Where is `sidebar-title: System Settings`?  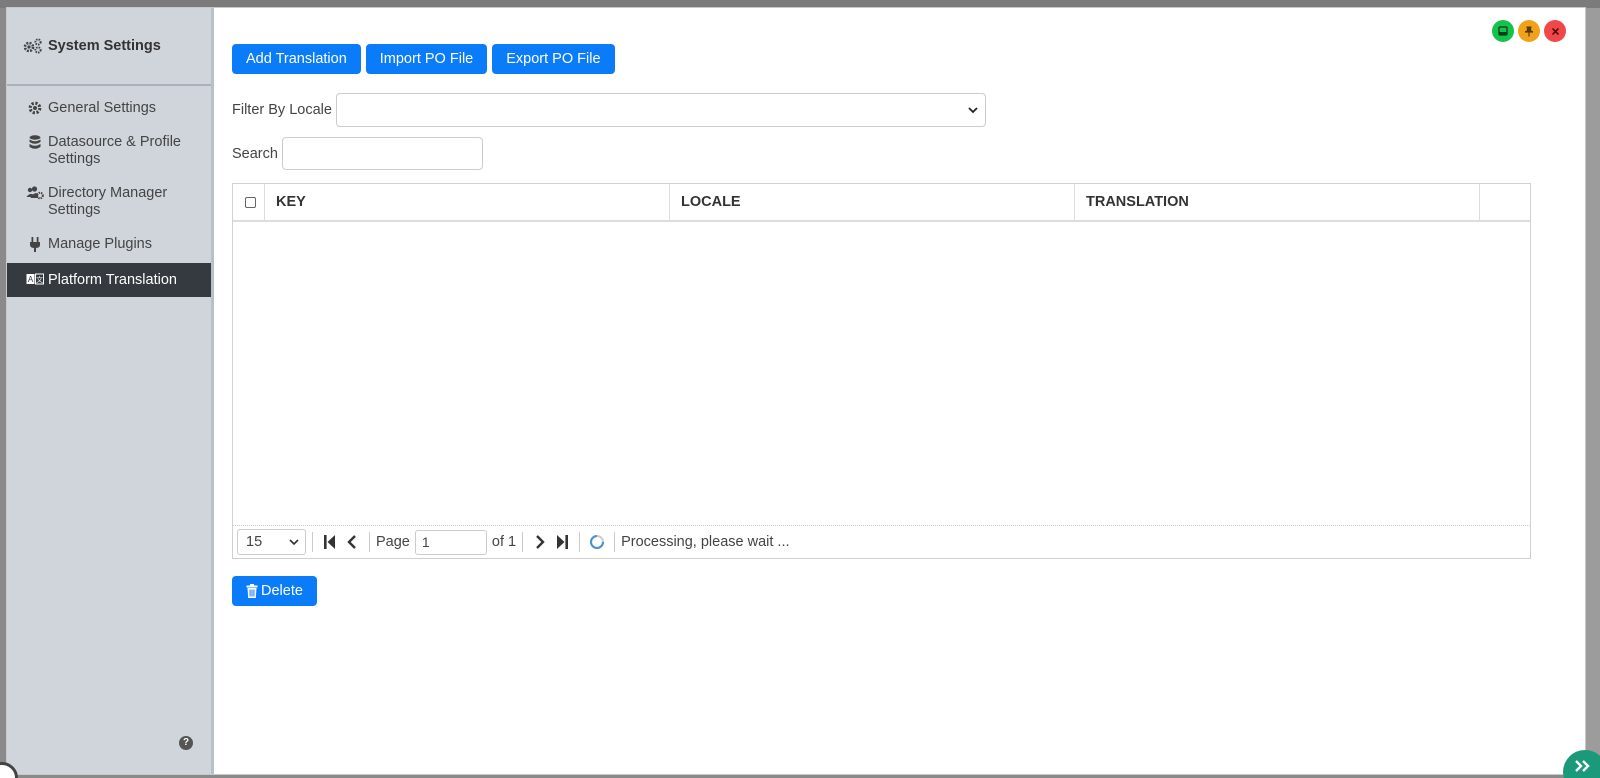
sidebar-title: System Settings is located at coordinates (104, 46).